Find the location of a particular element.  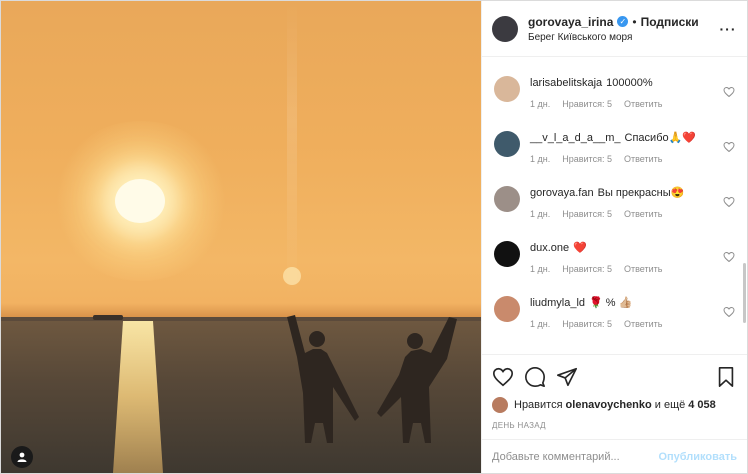

silhouettes is located at coordinates (372, 379).